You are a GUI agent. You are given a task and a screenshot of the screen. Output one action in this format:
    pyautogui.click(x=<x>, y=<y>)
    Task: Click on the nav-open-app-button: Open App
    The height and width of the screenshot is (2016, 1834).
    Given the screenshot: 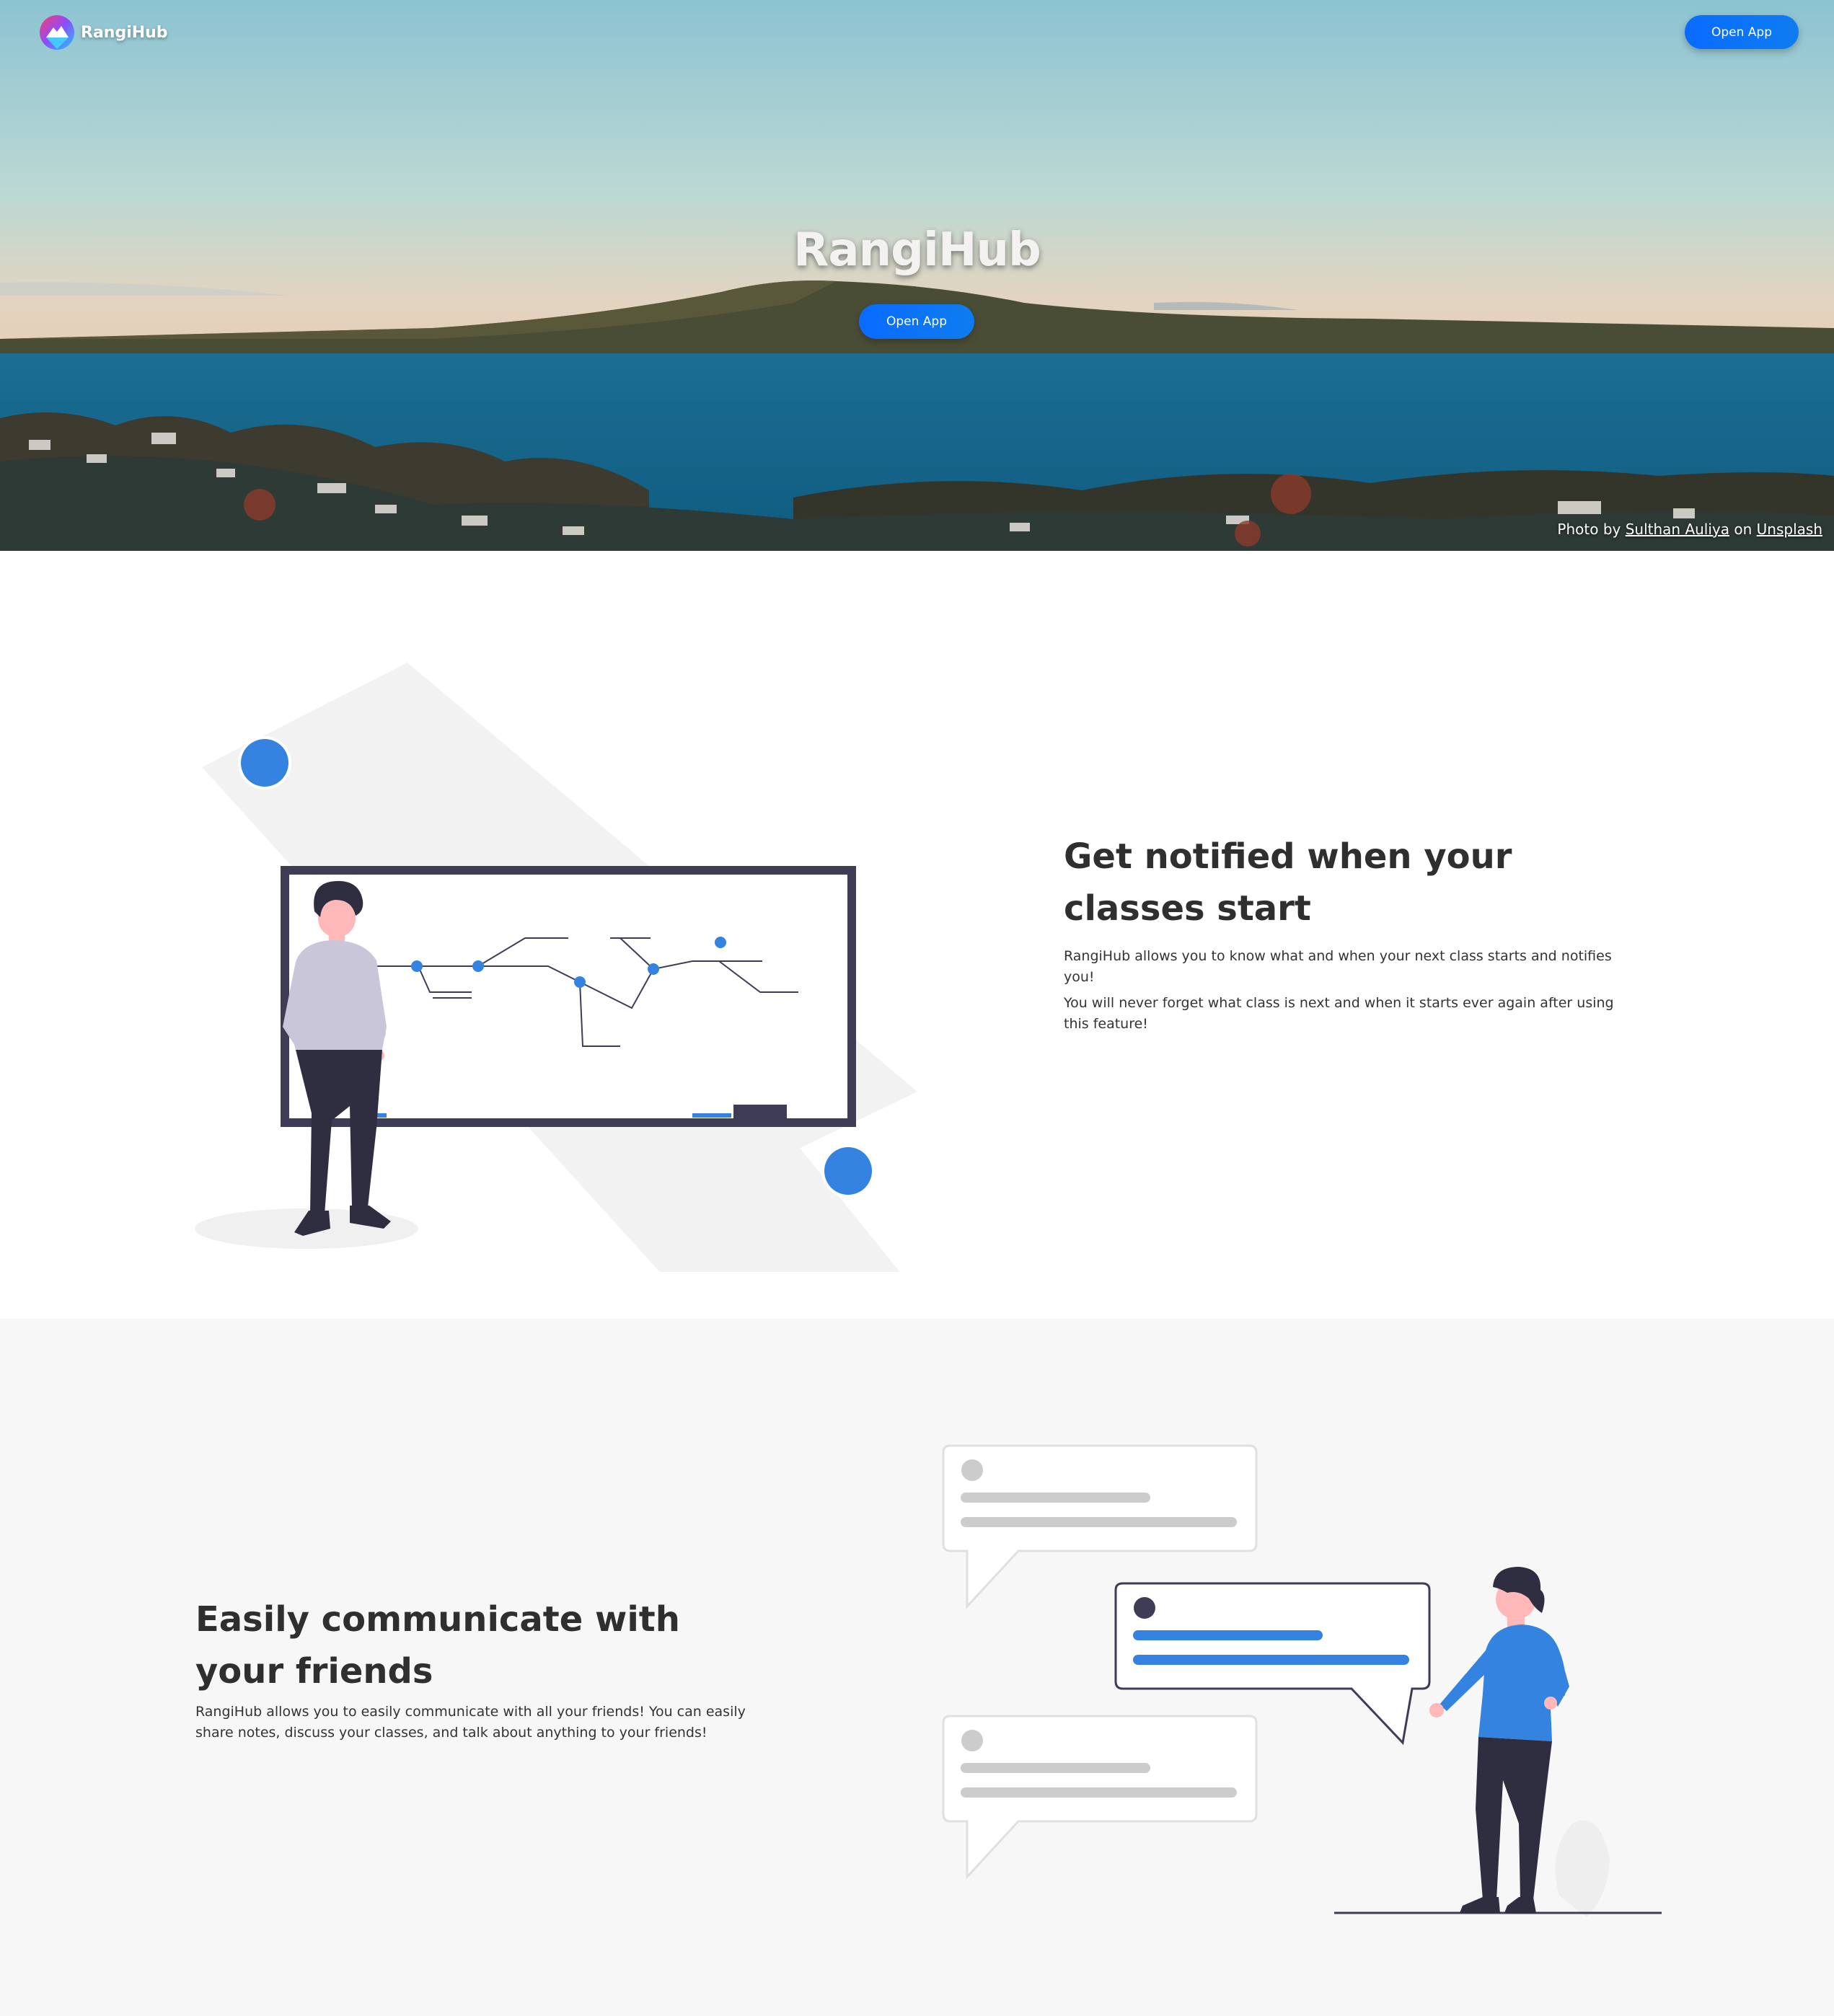 What is the action you would take?
    pyautogui.click(x=1742, y=32)
    